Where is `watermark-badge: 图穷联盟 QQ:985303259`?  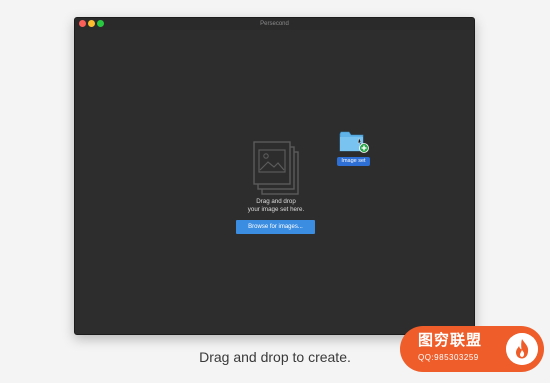 watermark-badge: 图穷联盟 QQ:985303259 is located at coordinates (472, 349).